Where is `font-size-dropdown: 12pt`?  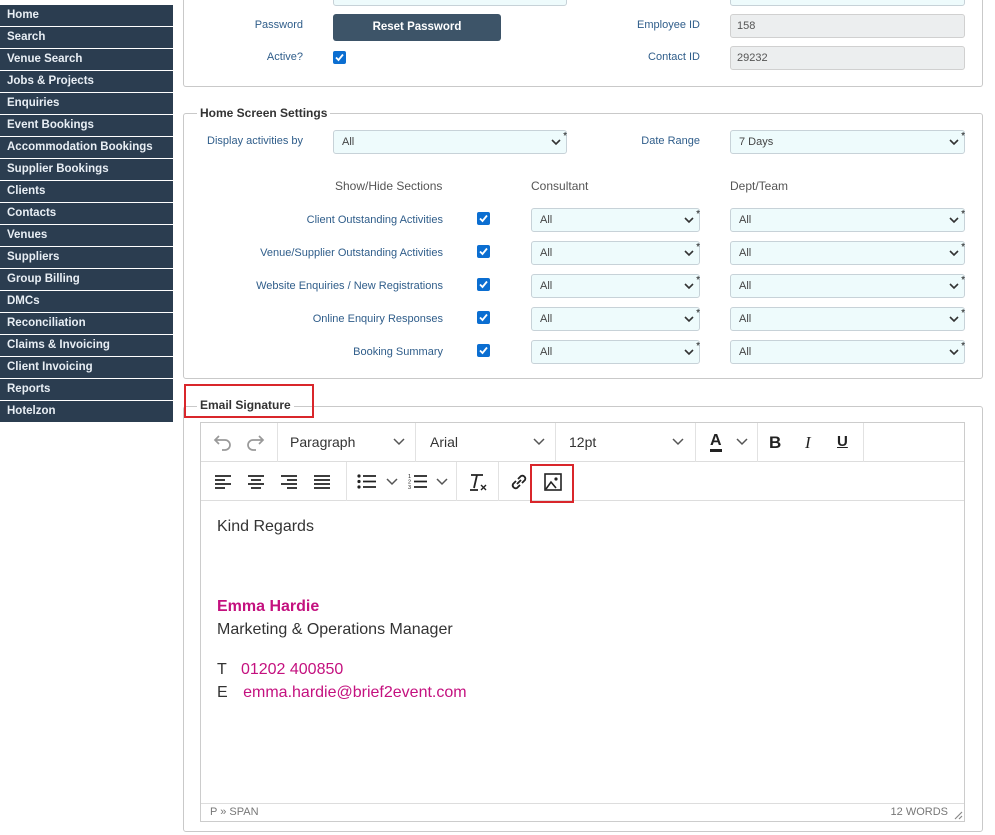
font-size-dropdown: 12pt is located at coordinates (625, 442).